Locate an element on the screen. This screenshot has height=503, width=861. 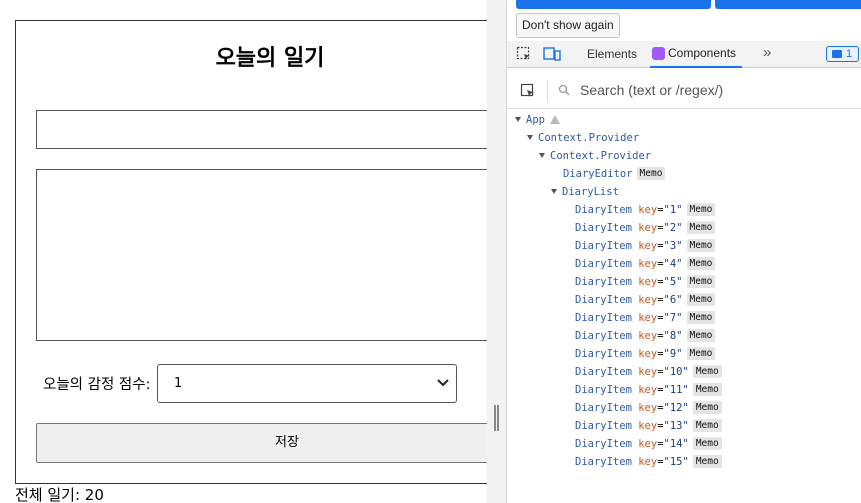
component-search-row: Search (text or /regex/) is located at coordinates (684, 91).